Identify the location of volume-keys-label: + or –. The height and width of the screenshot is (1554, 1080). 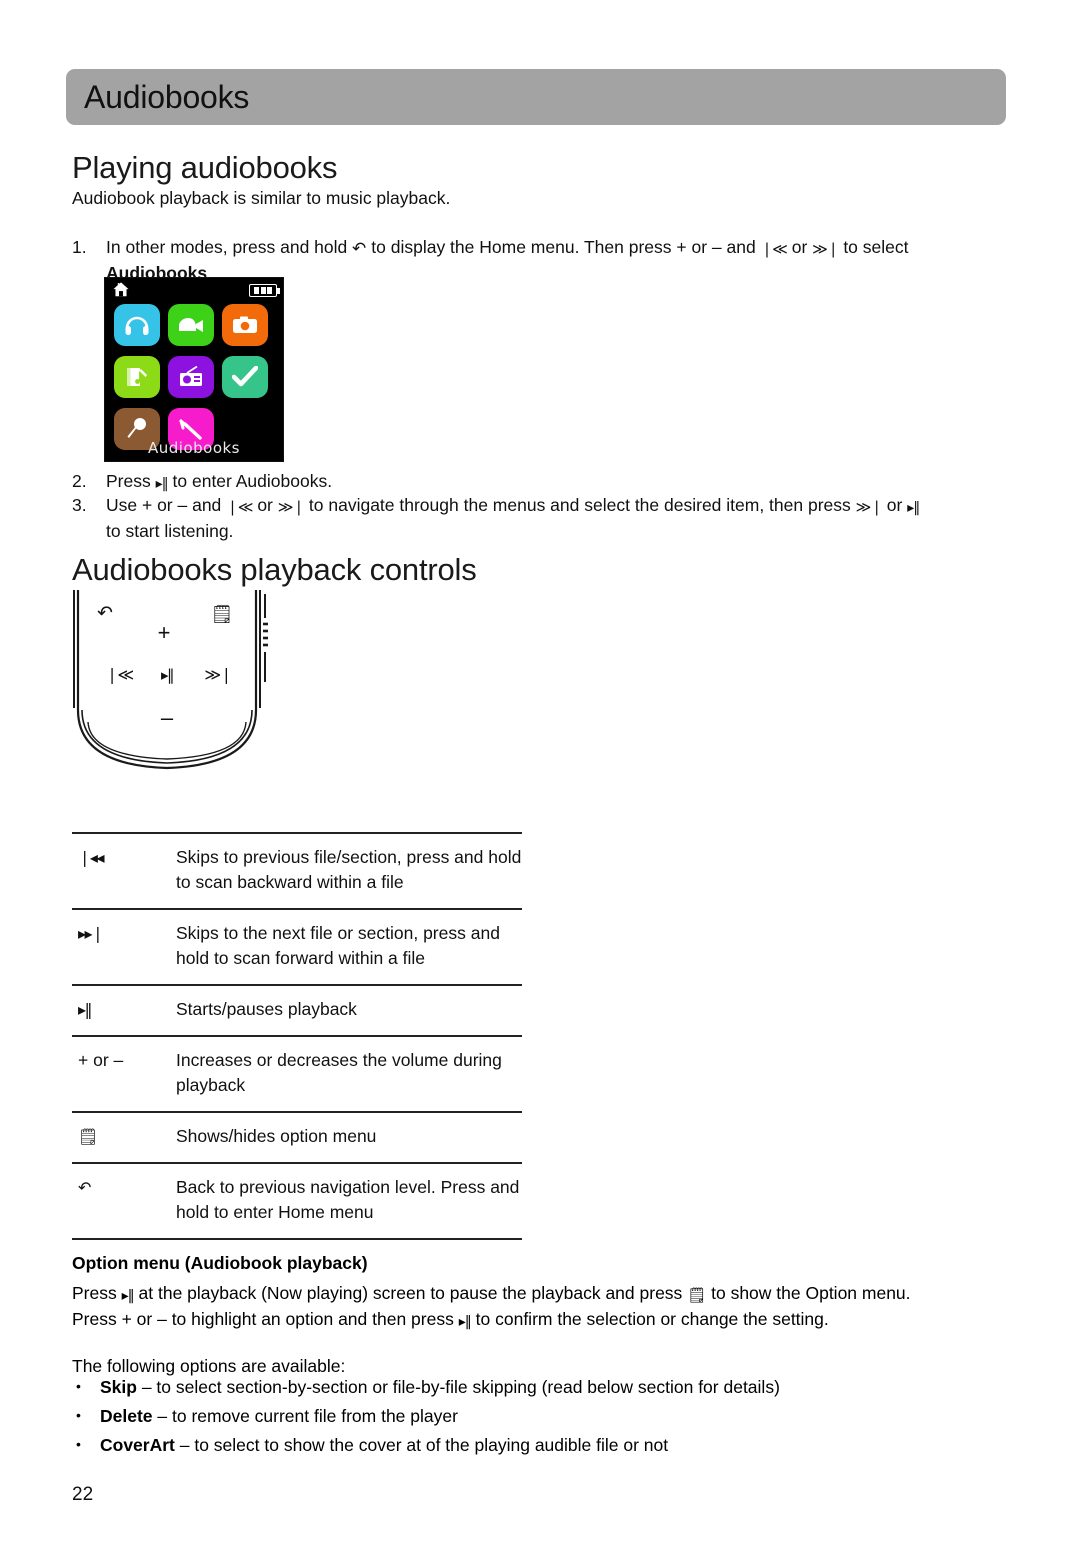
(101, 1060).